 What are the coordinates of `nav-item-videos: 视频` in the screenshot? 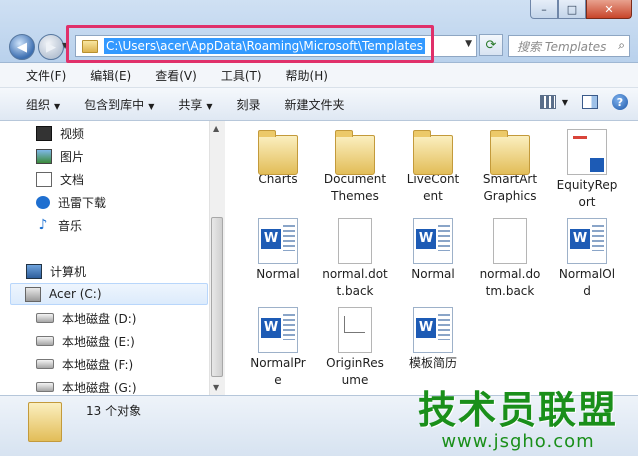 It's located at (60, 133).